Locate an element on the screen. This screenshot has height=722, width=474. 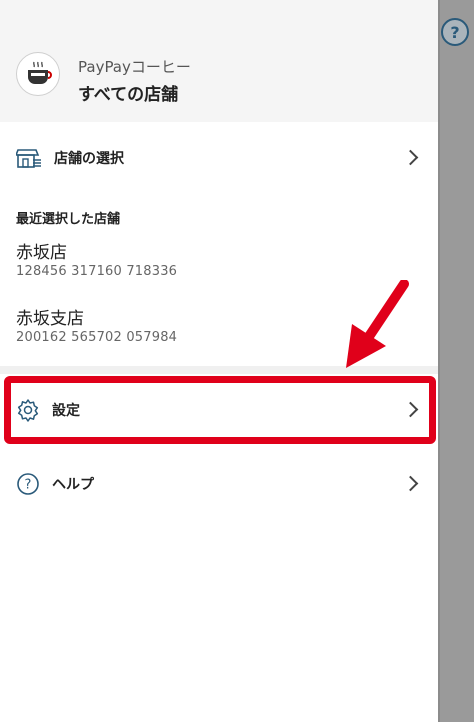
shop-logo is located at coordinates (38, 74).